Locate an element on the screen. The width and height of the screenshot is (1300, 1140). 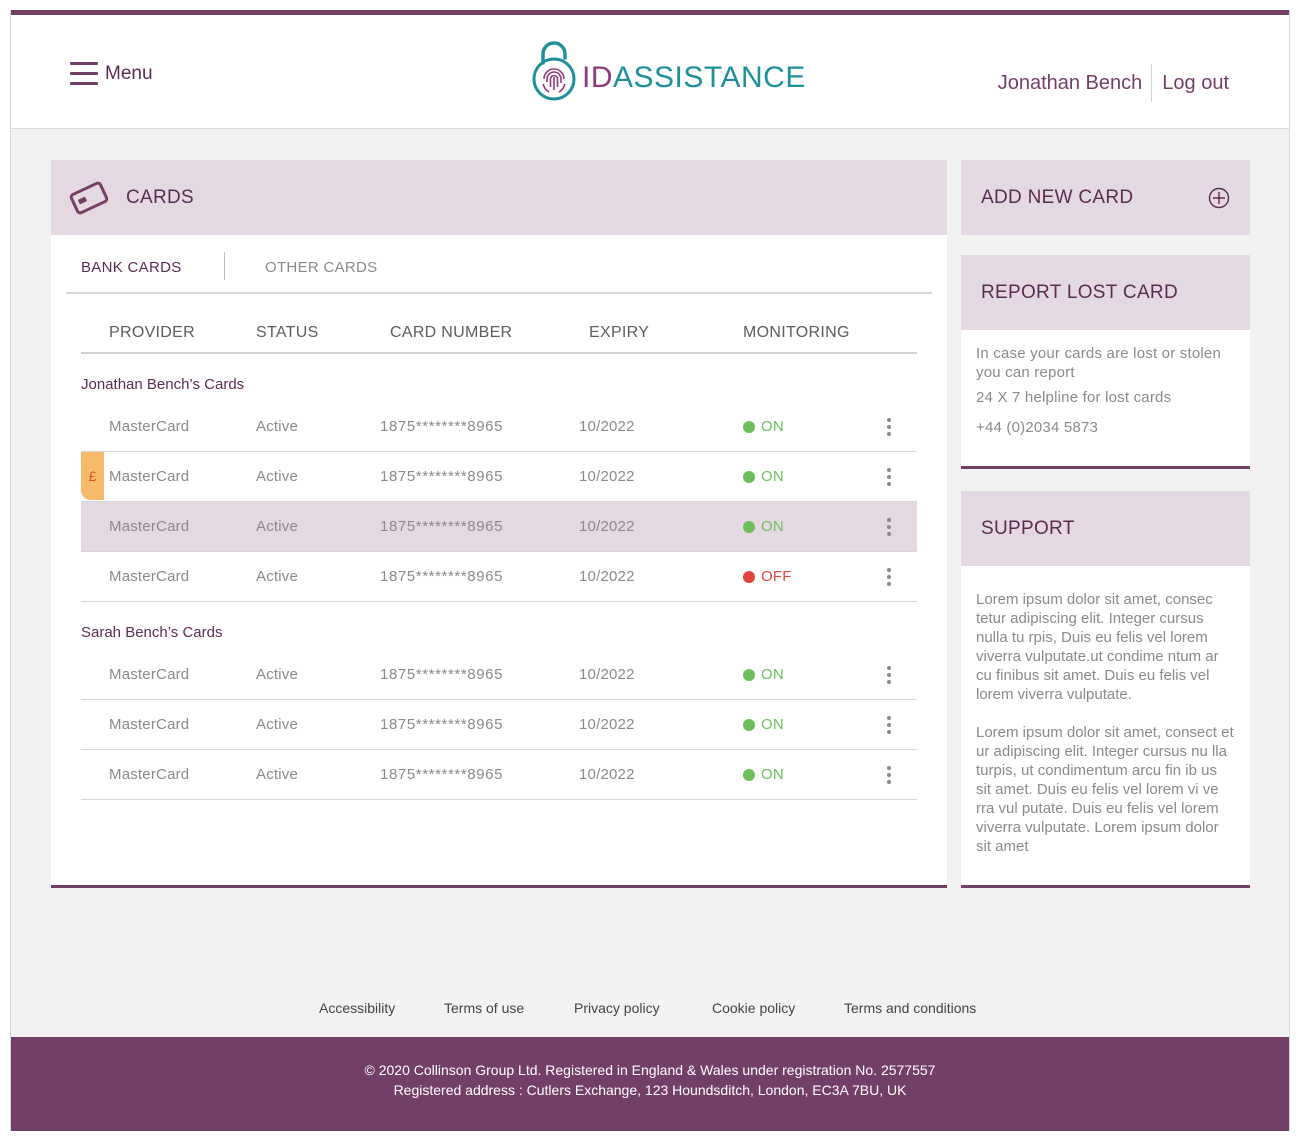
footer-link-terms-and-conditions: Terms and conditions is located at coordinates (910, 1008).